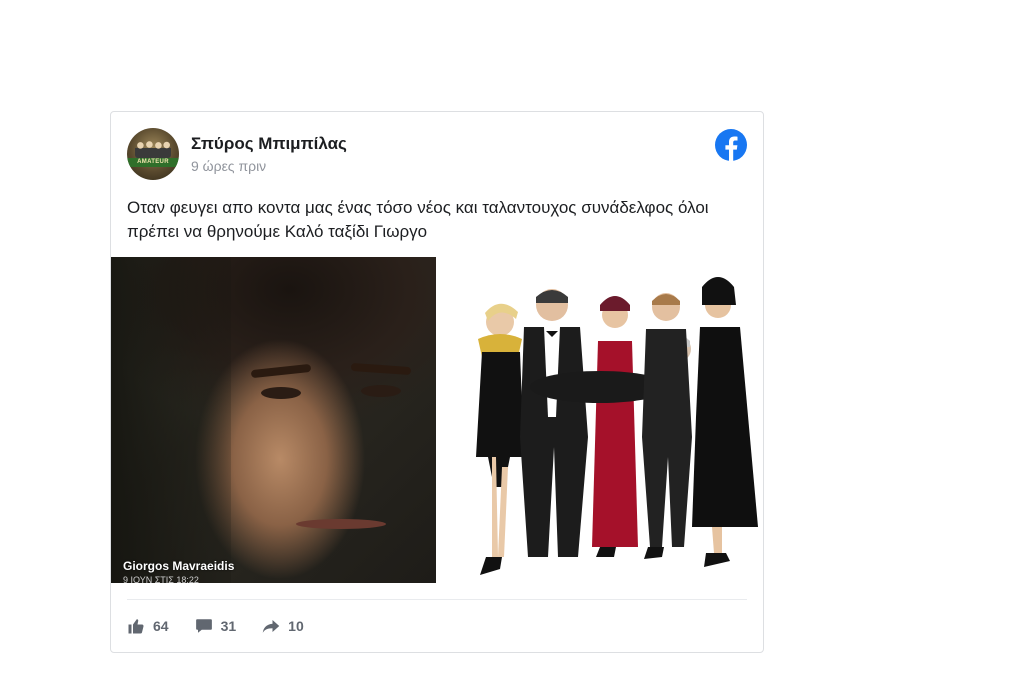 This screenshot has height=691, width=1024. I want to click on avatar-label: AMATEUR, so click(153, 162).